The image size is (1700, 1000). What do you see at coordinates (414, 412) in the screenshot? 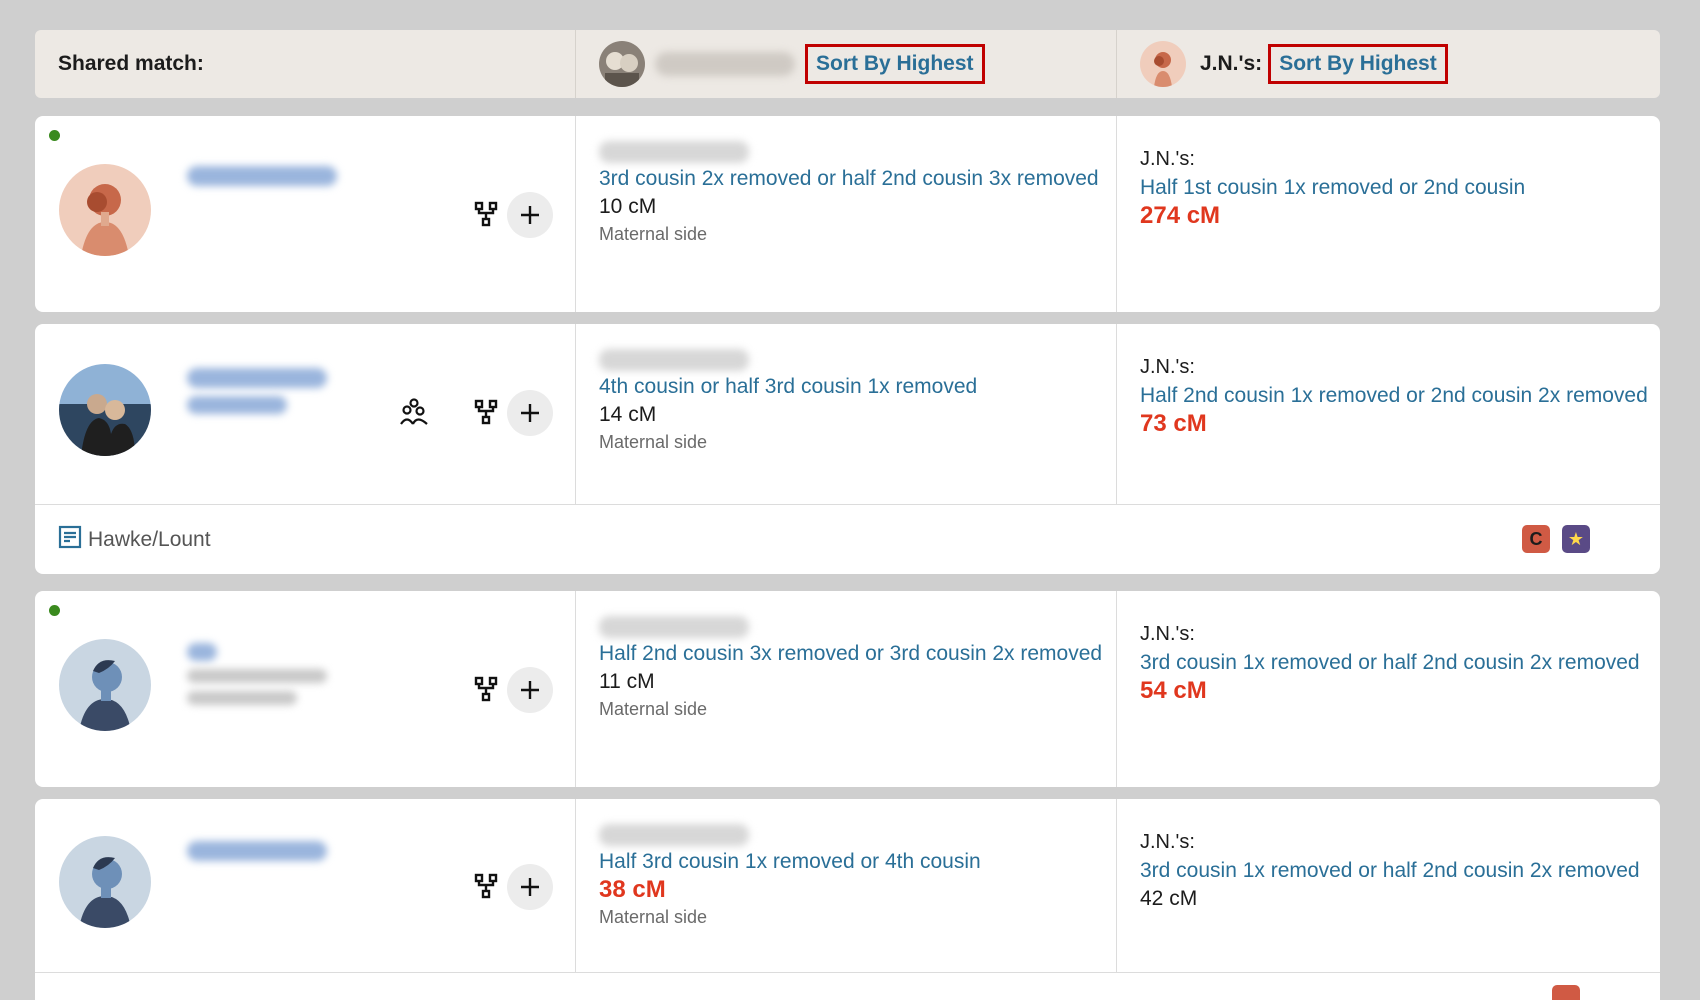
I see `people-icon` at bounding box center [414, 412].